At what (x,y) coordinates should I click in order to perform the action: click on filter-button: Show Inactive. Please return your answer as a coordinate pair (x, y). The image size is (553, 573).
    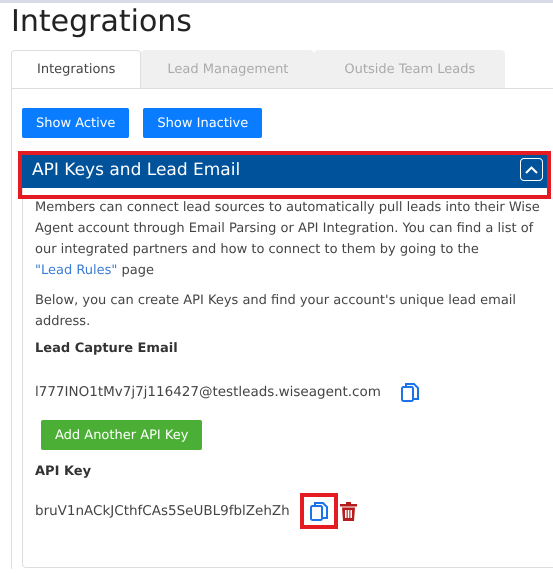
    Looking at the image, I should click on (202, 123).